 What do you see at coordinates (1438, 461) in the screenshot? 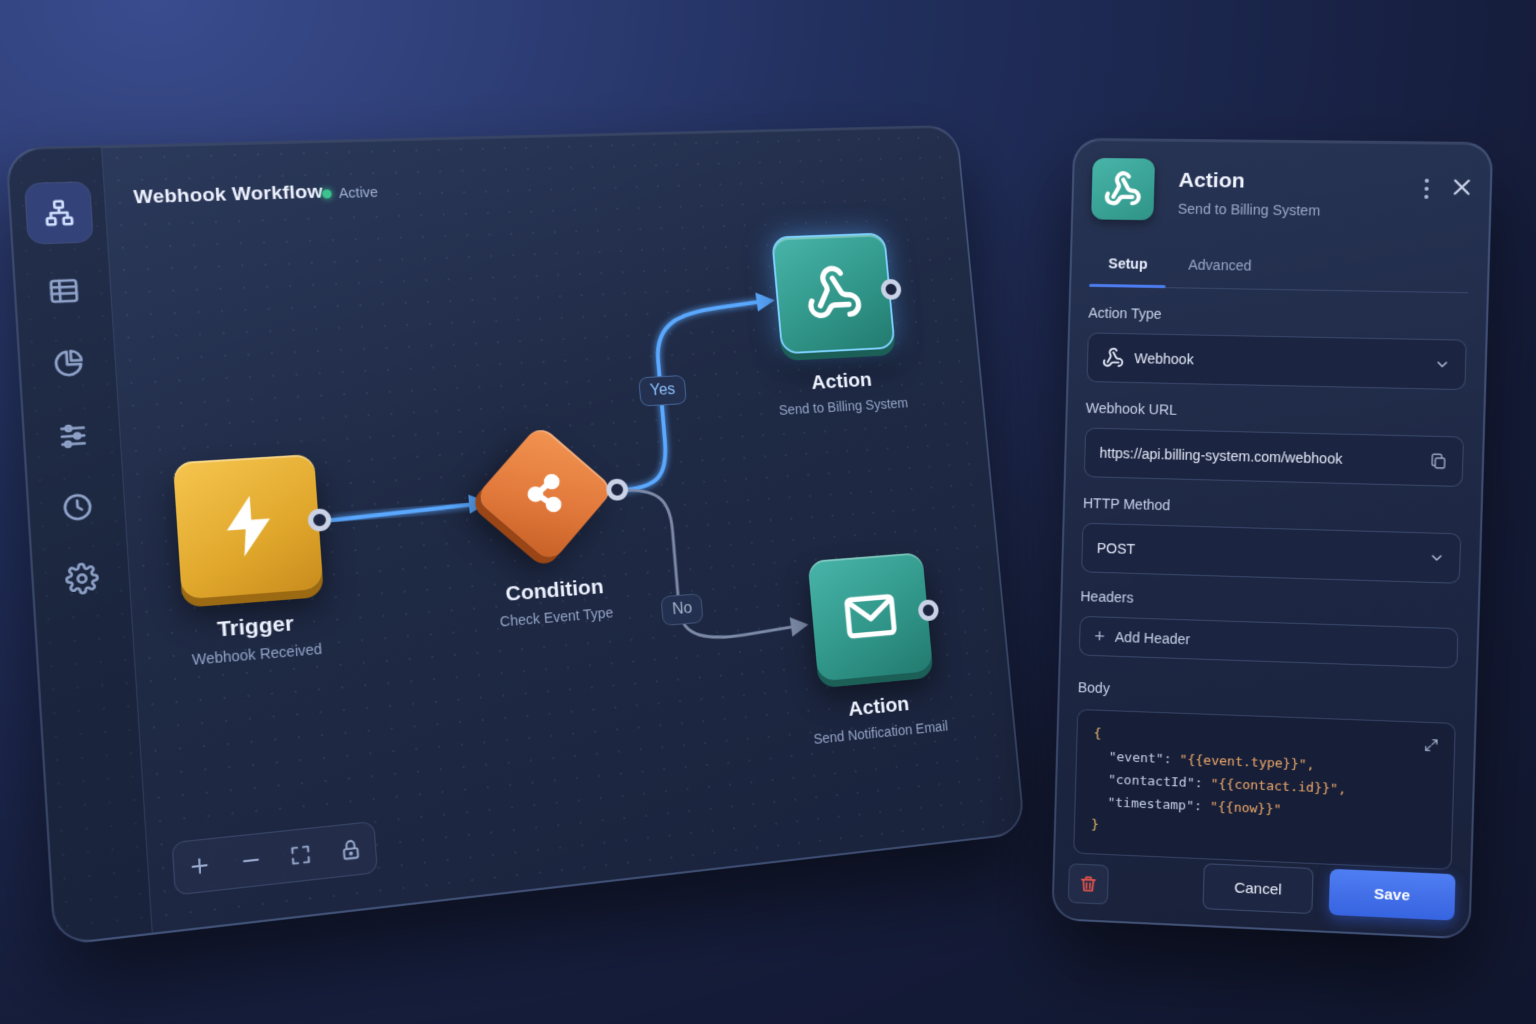
I see `copy-icon` at bounding box center [1438, 461].